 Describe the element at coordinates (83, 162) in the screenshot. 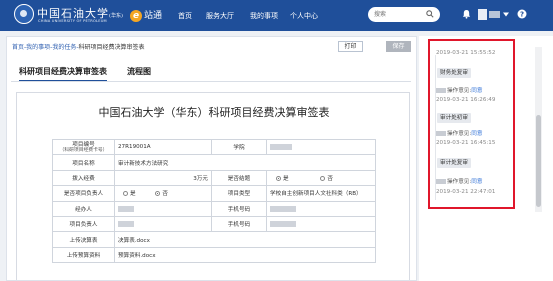

I see `project-name-label: 项目名称` at that location.